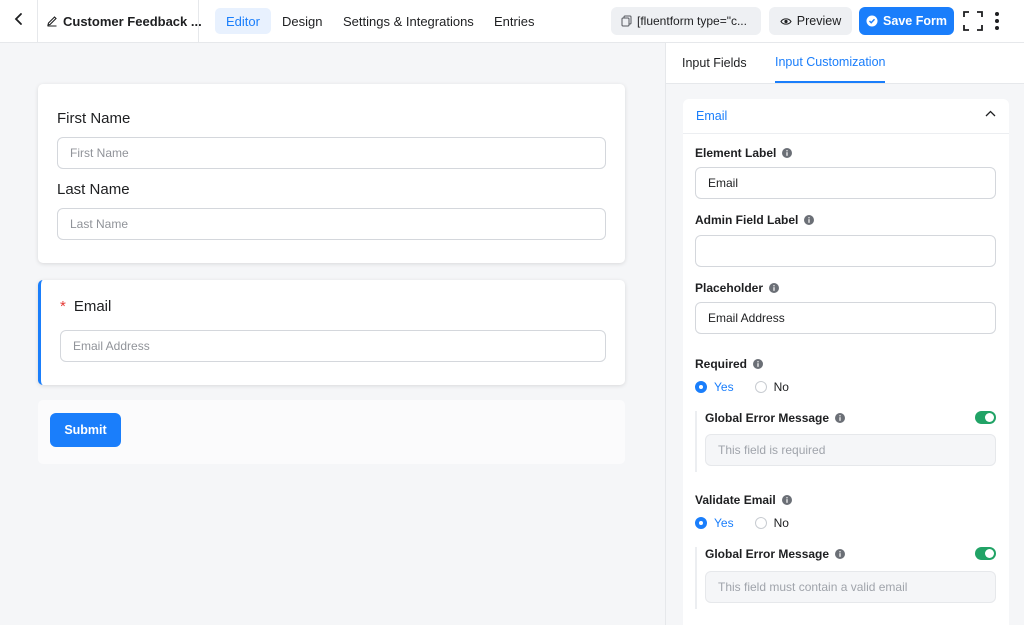 The image size is (1024, 625). Describe the element at coordinates (714, 387) in the screenshot. I see `required-yes-radio: Yes` at that location.